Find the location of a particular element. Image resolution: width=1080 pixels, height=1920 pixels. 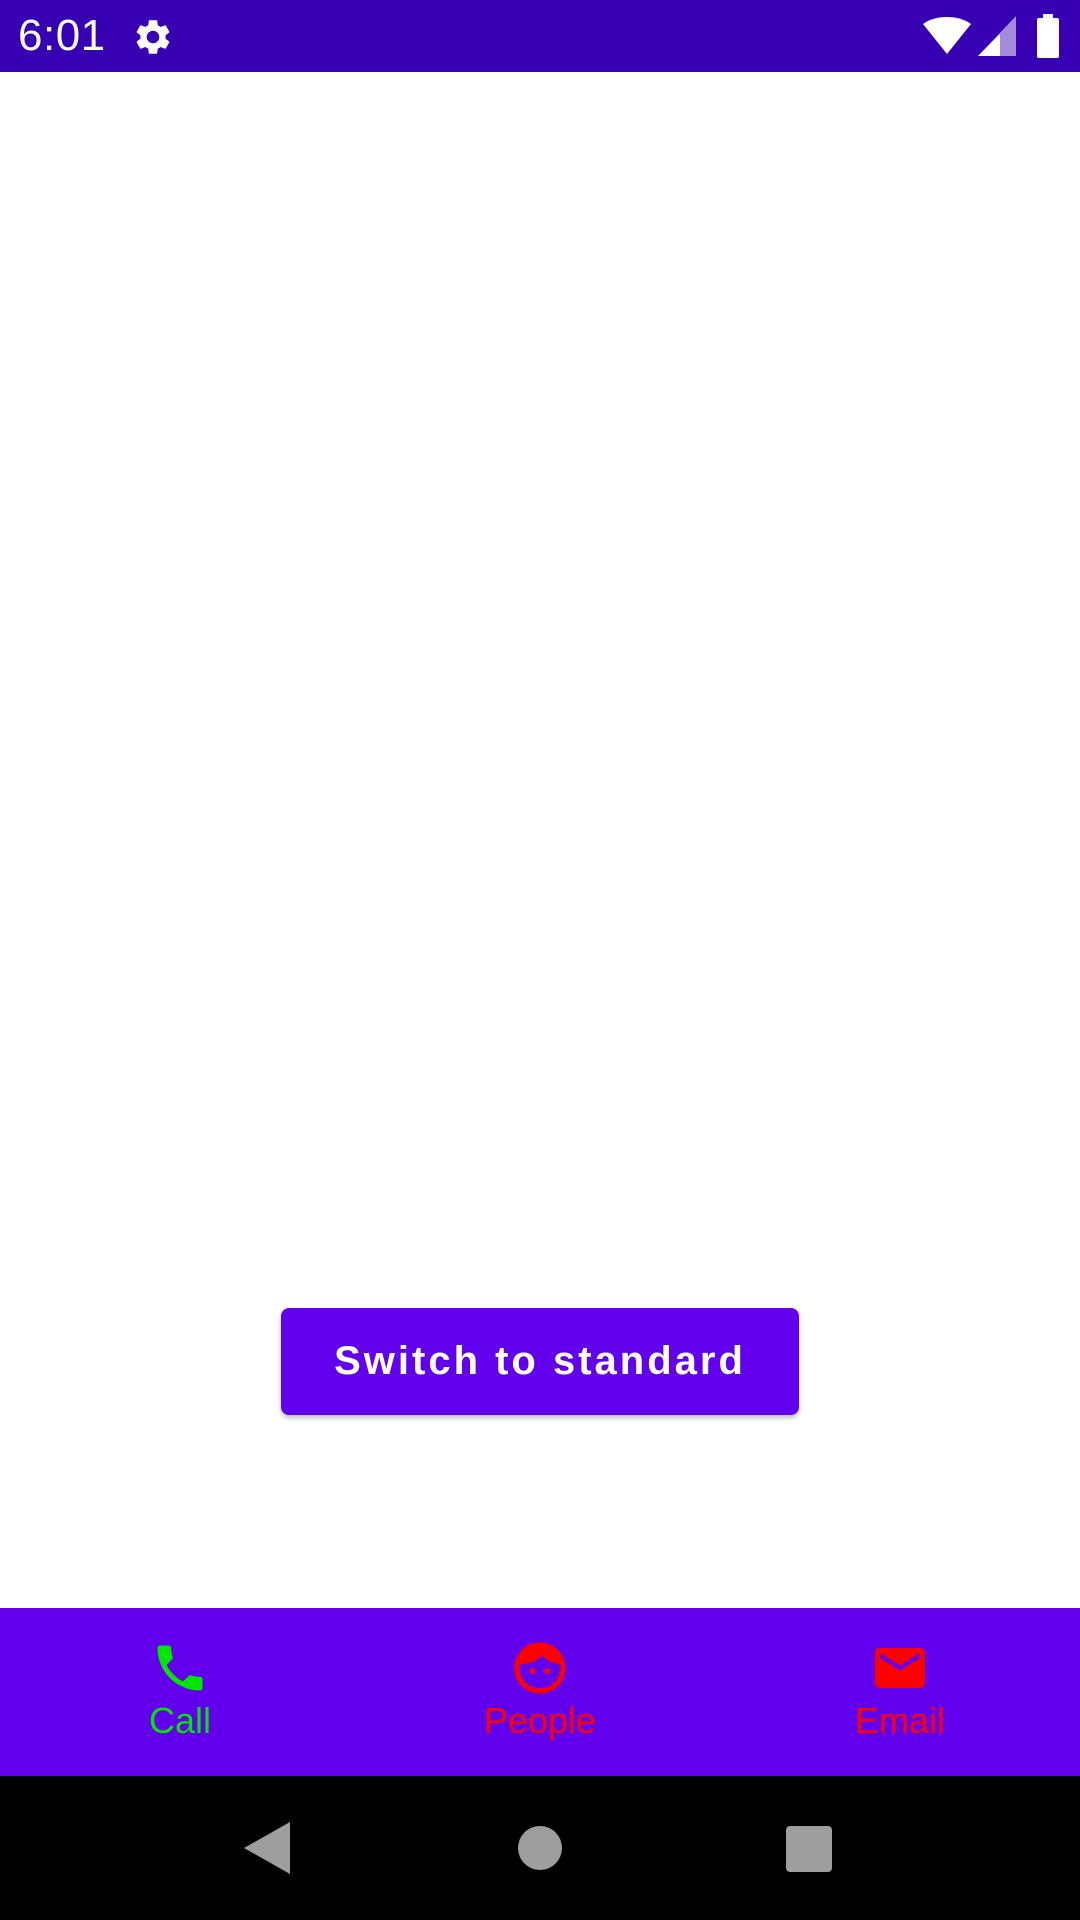

nav-item-people: People is located at coordinates (540, 1692).